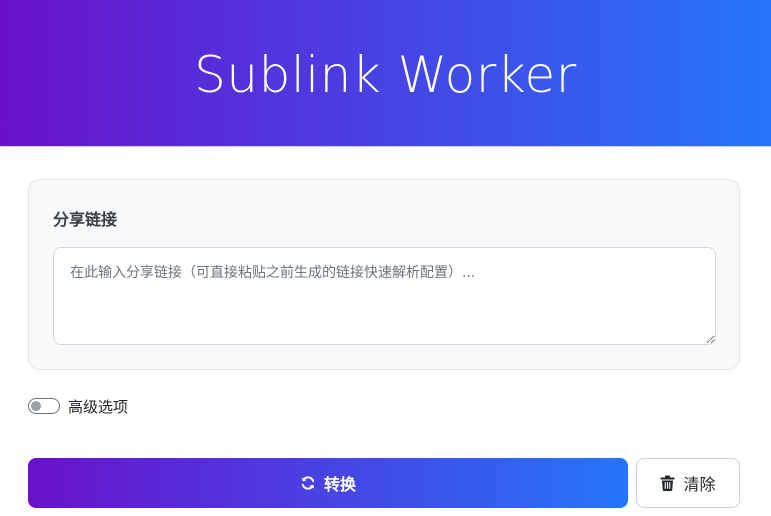  Describe the element at coordinates (85, 219) in the screenshot. I see `share-link-label: 分享链接` at that location.